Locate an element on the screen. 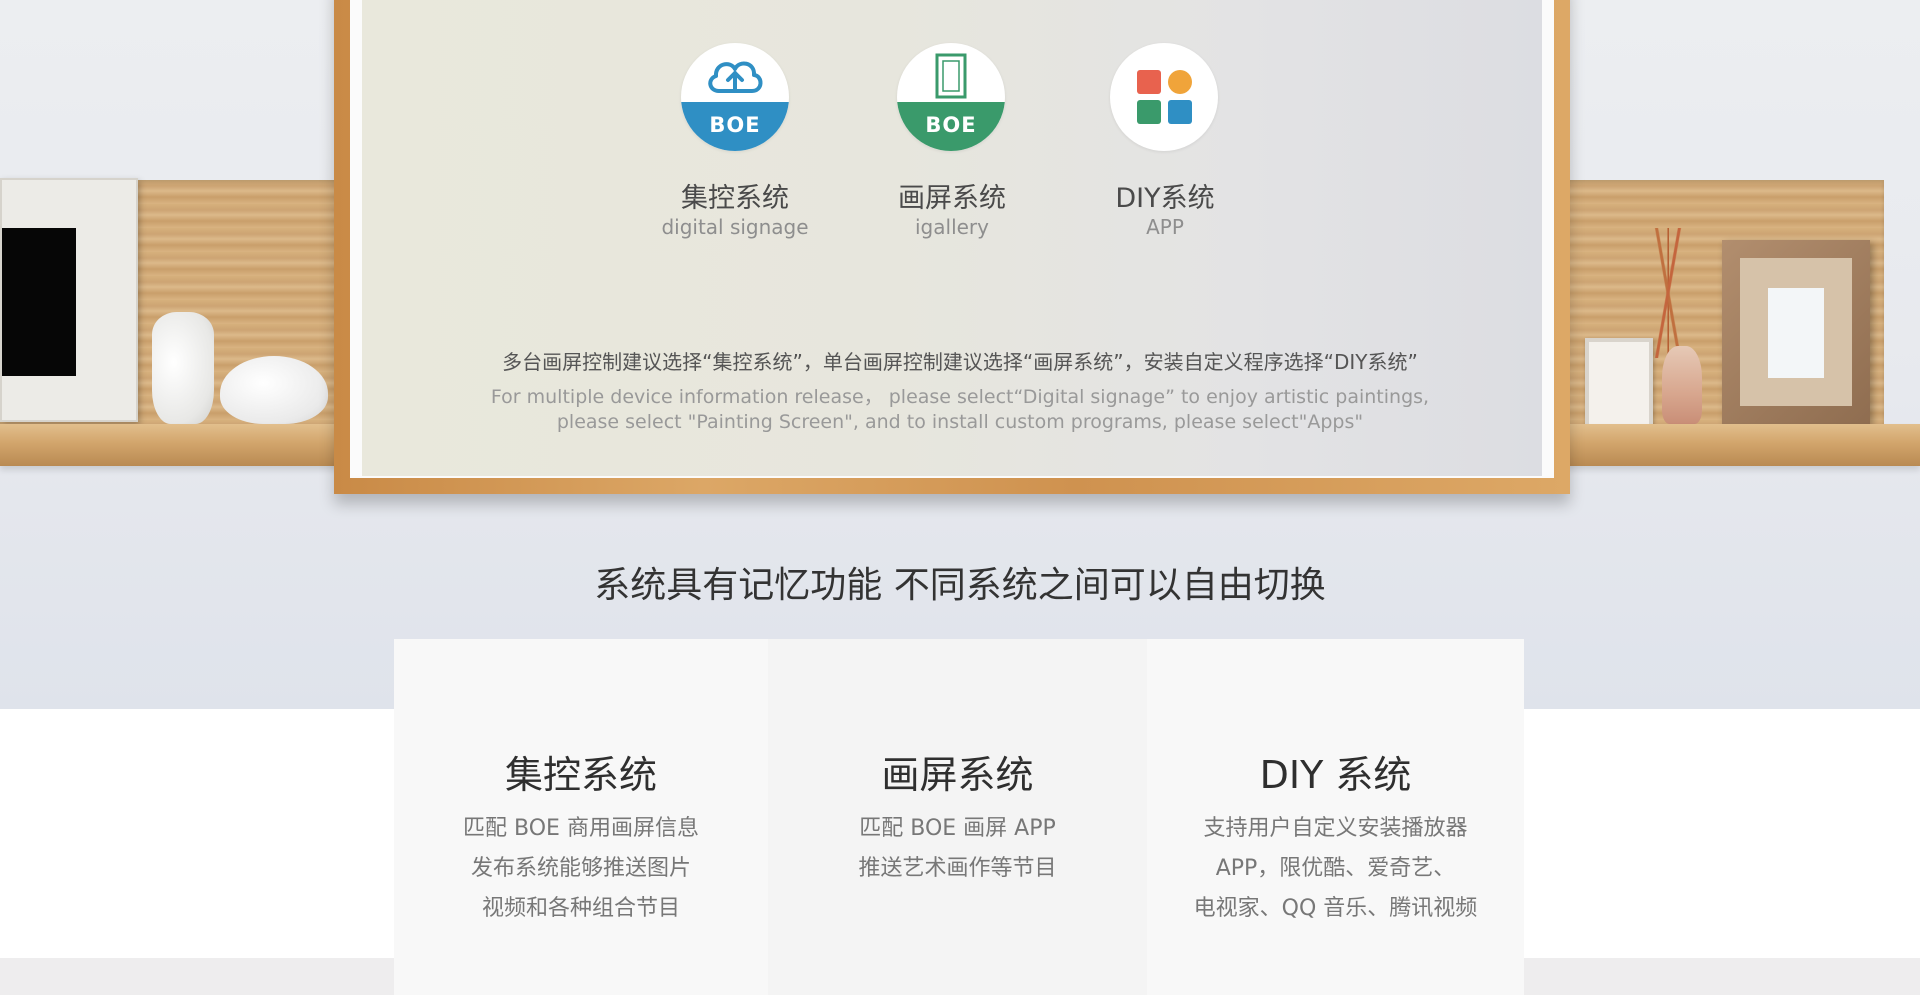  decor-frame-right is located at coordinates (1796, 332).